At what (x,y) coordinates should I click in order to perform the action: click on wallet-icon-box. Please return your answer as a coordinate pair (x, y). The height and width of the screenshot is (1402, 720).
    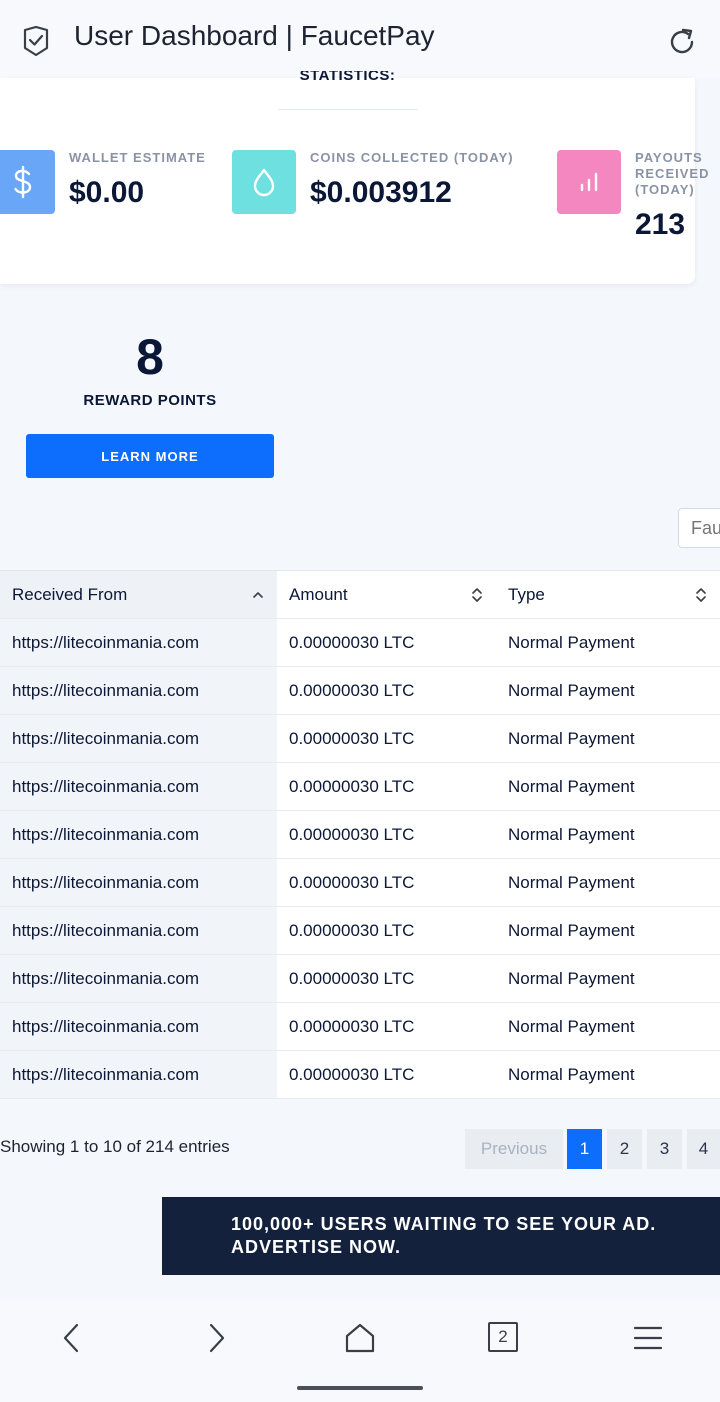
    Looking at the image, I should click on (27, 182).